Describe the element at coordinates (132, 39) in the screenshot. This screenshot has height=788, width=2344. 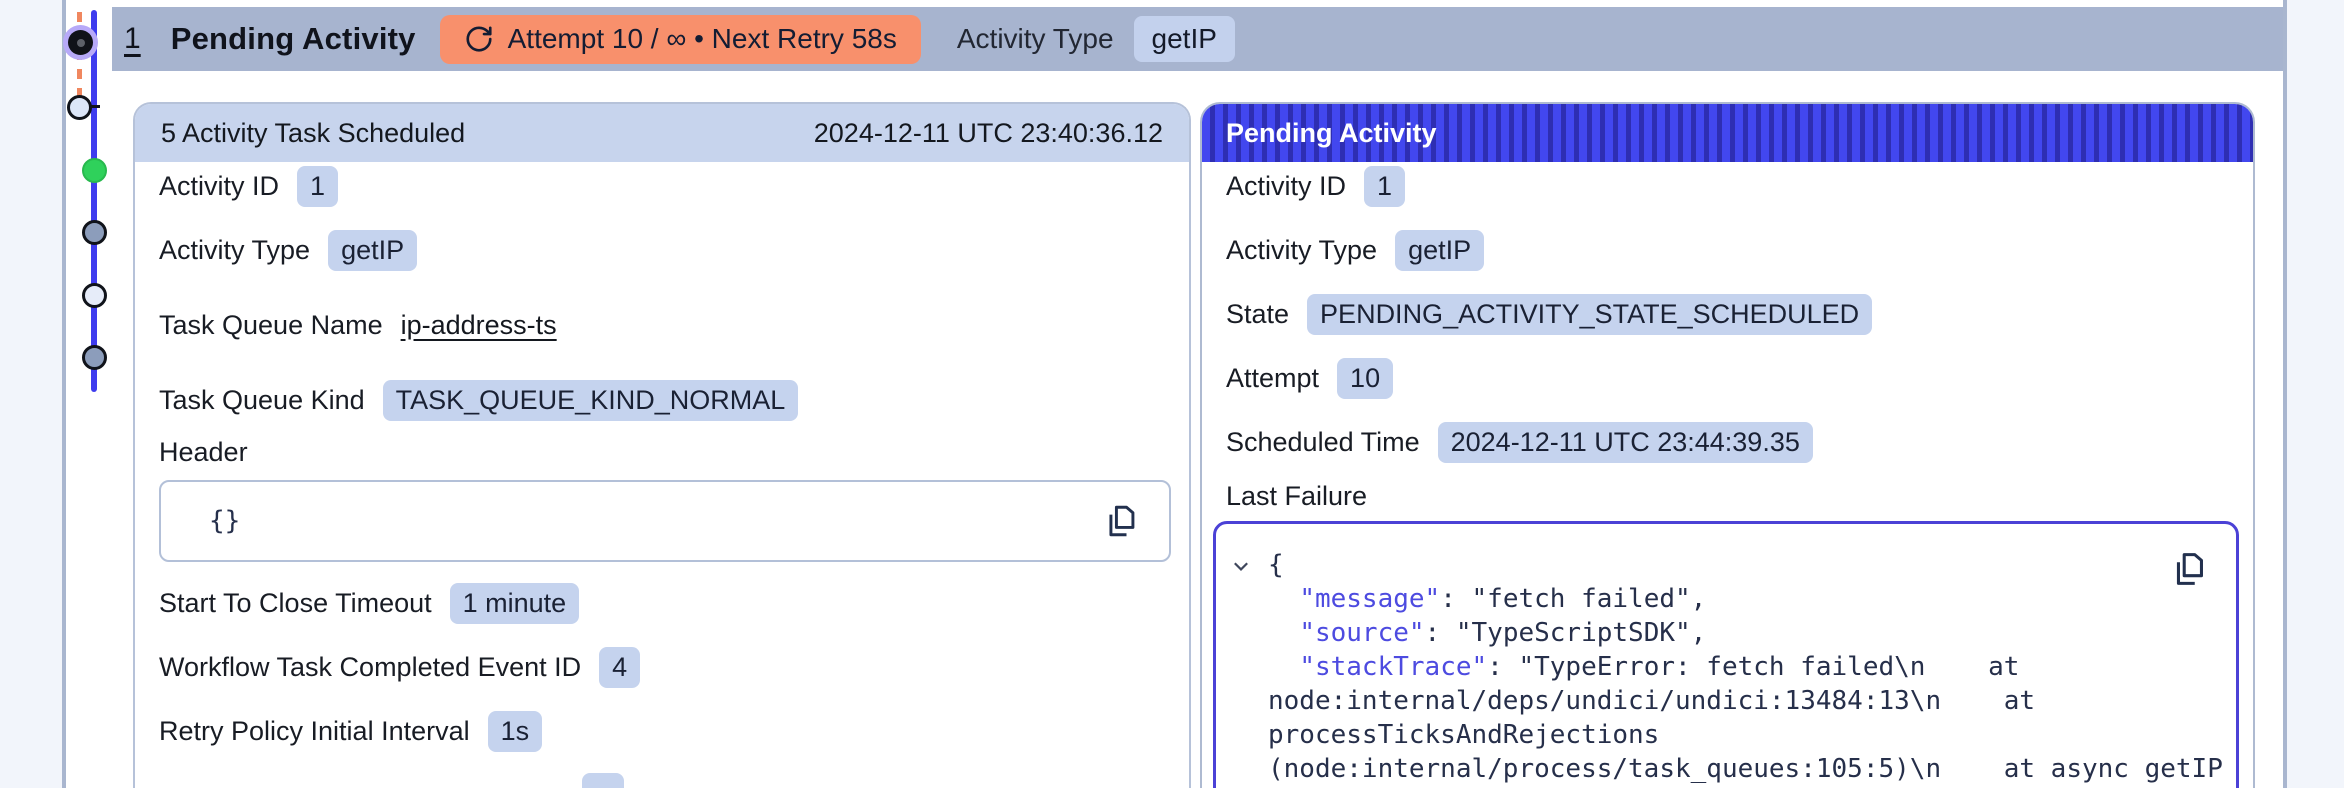
I see `event-id-link: 1` at that location.